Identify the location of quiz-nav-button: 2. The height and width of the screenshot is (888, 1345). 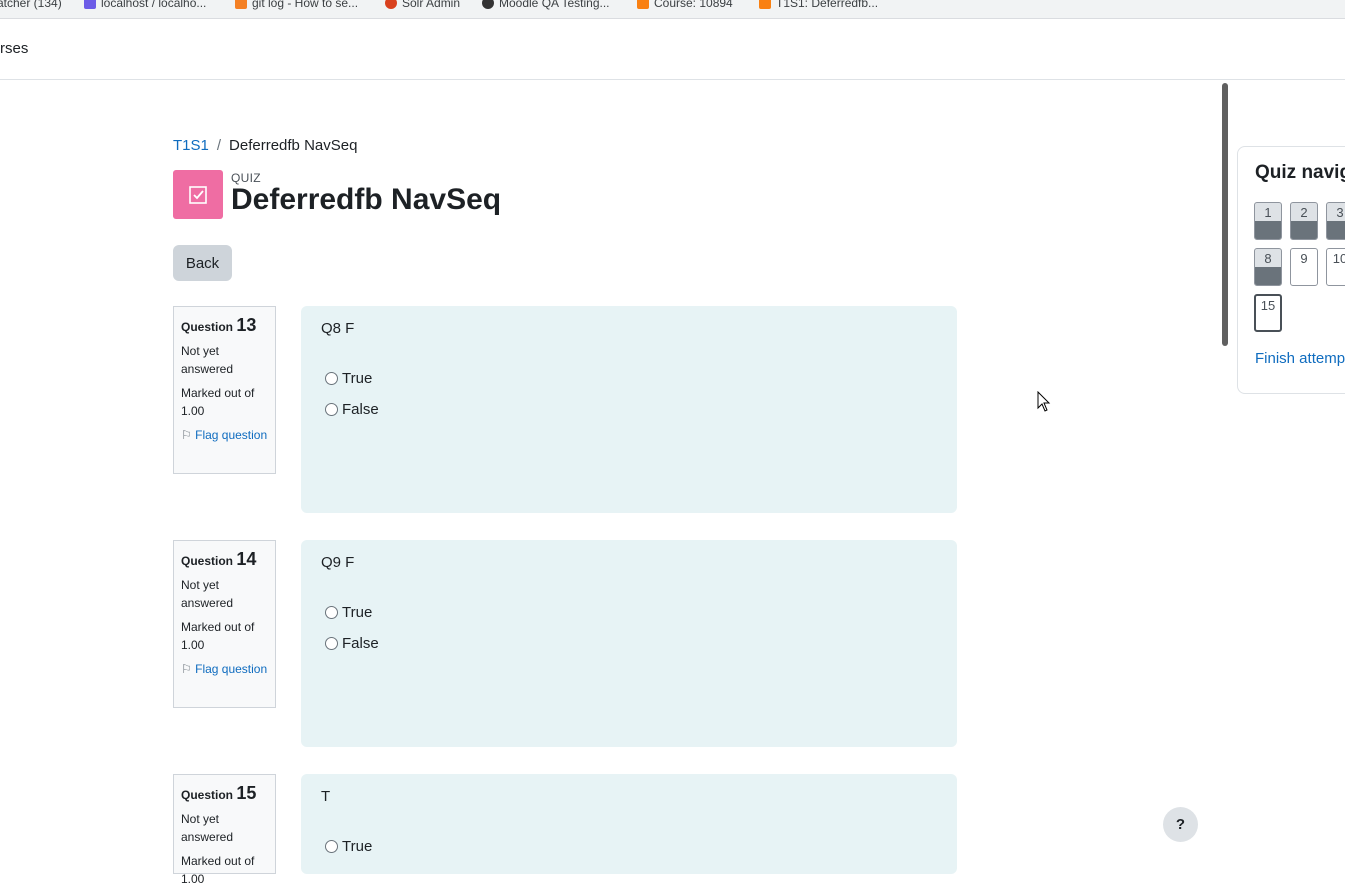
(1304, 221).